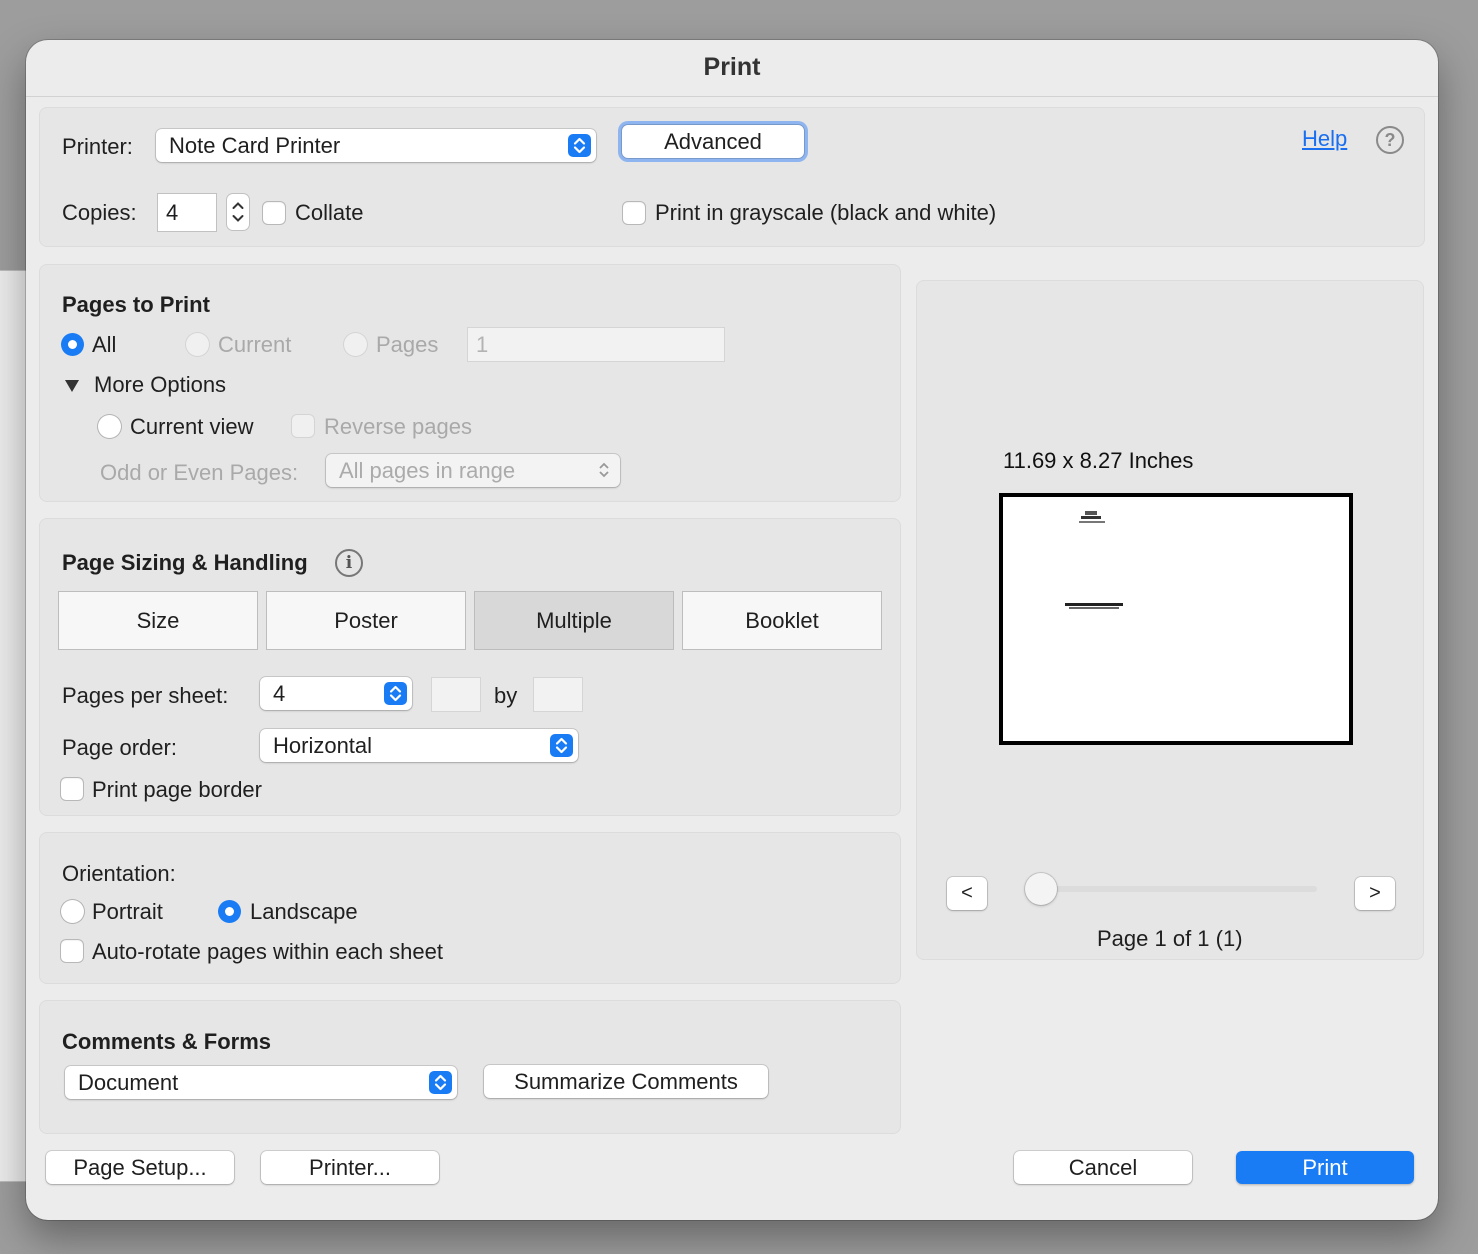 The image size is (1478, 1254). Describe the element at coordinates (274, 213) in the screenshot. I see `collate-checkbox` at that location.